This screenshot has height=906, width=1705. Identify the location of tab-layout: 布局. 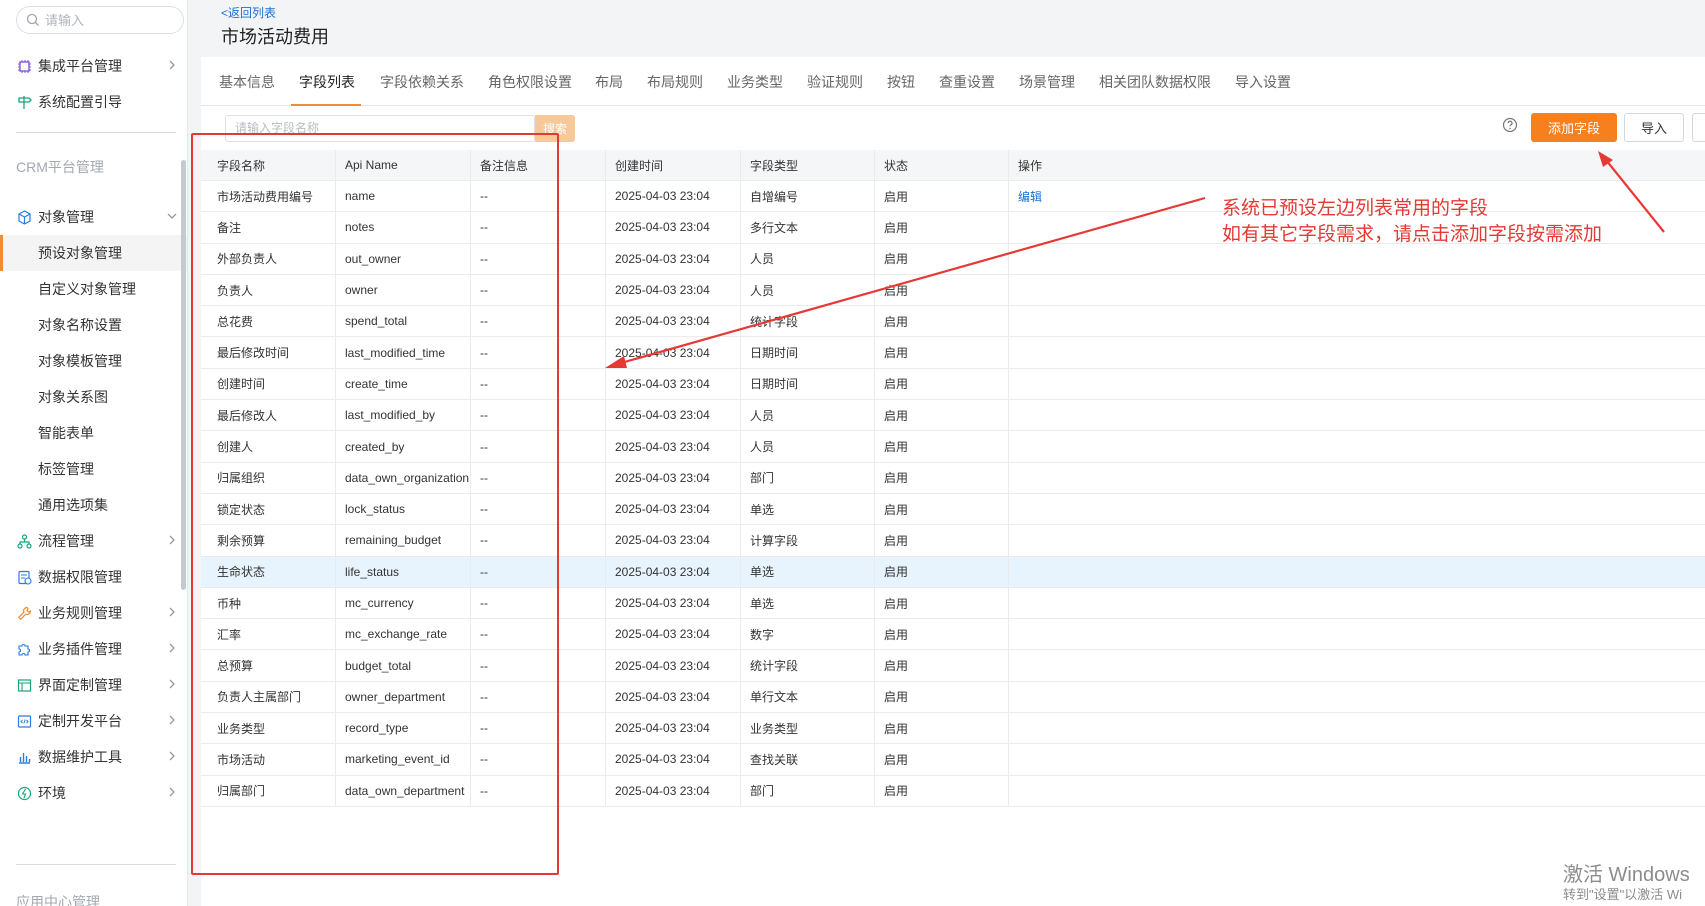
(609, 82).